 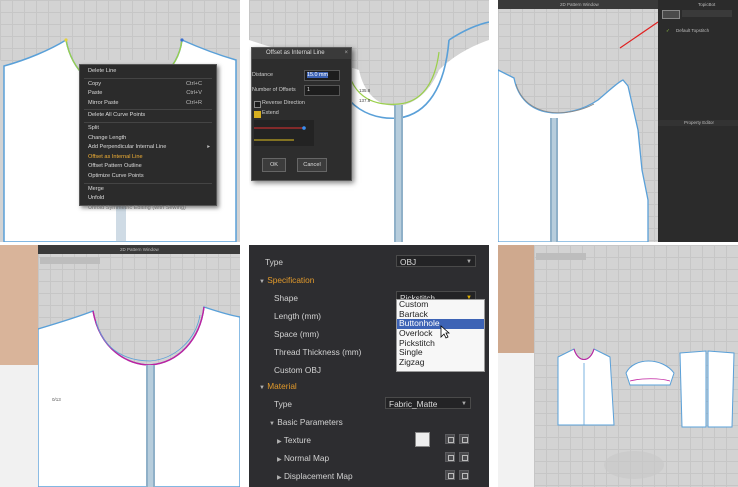 What do you see at coordinates (312, 165) in the screenshot?
I see `cancel-button: Cancel` at bounding box center [312, 165].